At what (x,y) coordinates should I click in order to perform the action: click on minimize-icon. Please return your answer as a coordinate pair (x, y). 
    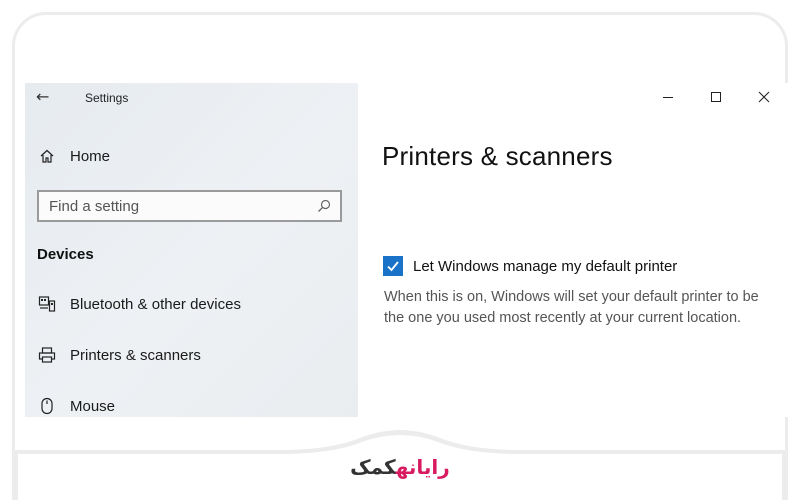
    Looking at the image, I should click on (668, 97).